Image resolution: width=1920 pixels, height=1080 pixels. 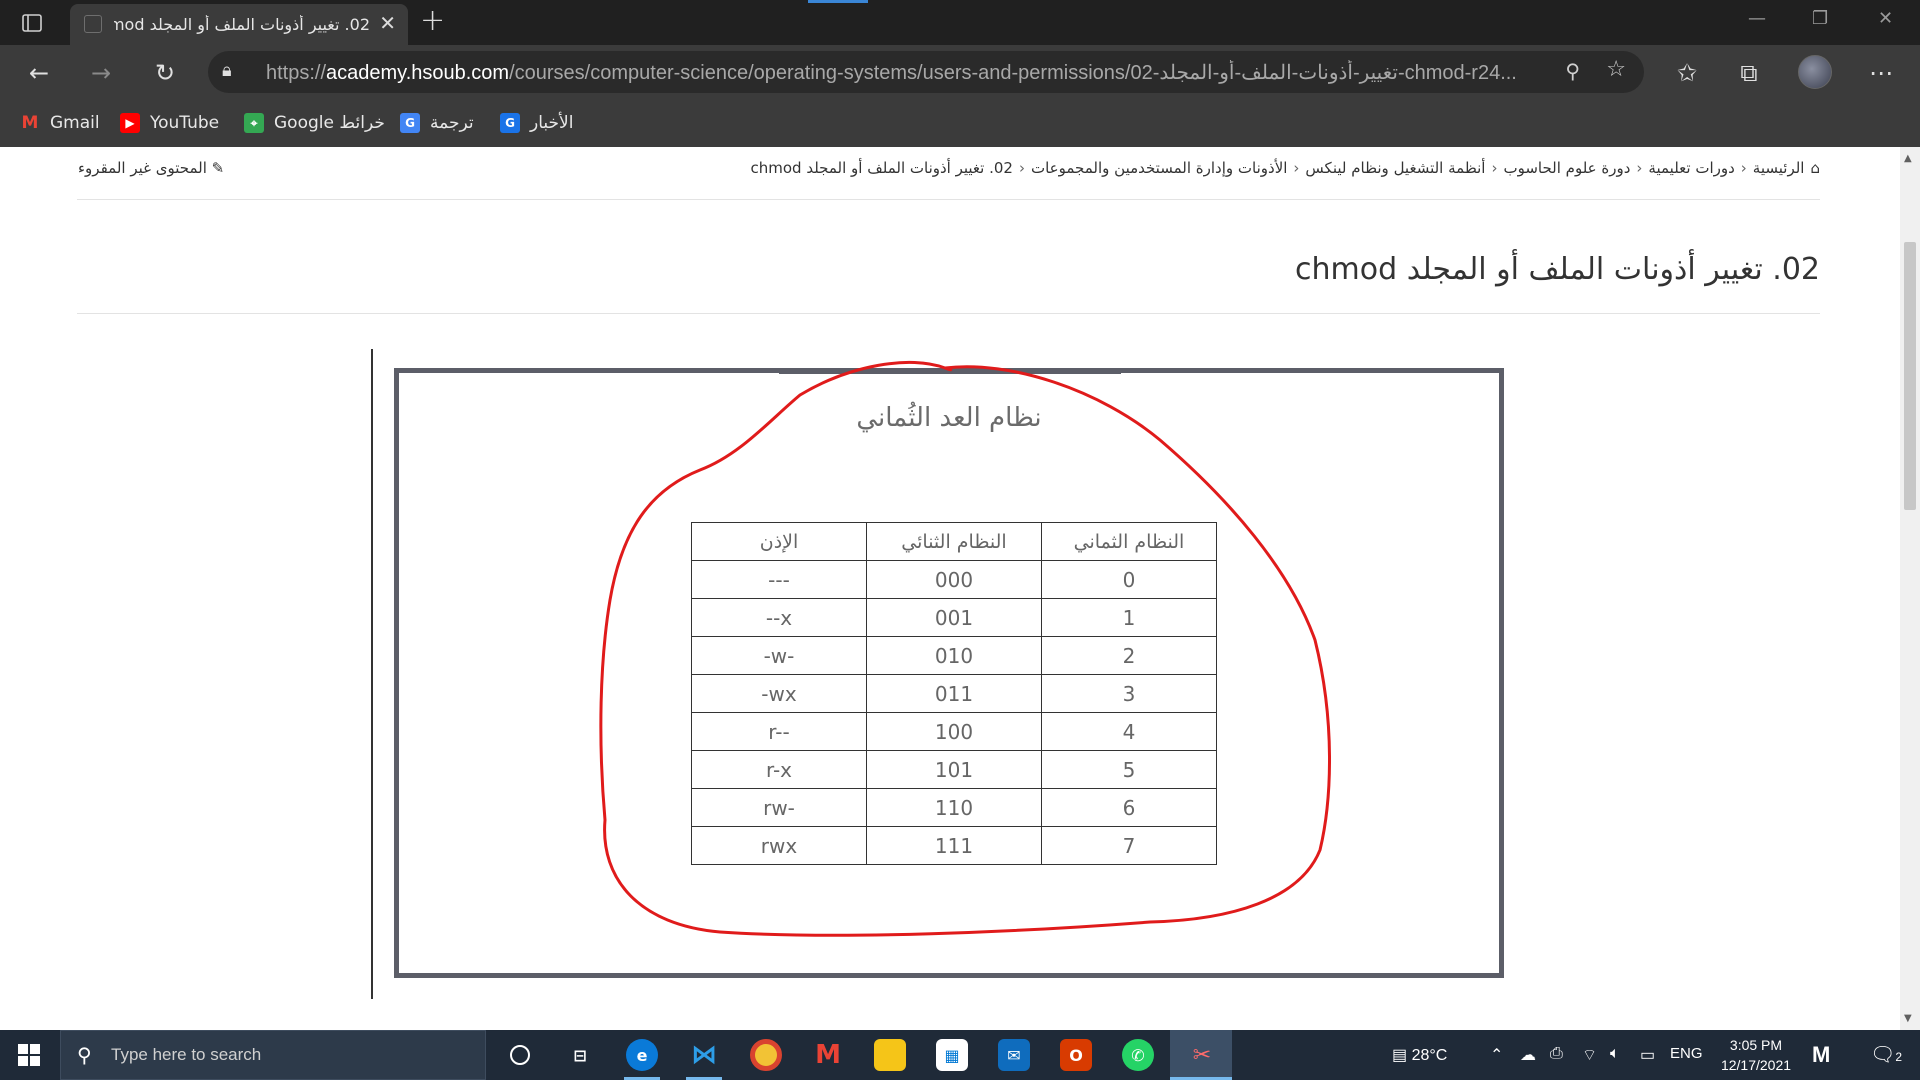 I want to click on bookmark-google-maps: ⌖ Google خرائط, so click(x=314, y=123).